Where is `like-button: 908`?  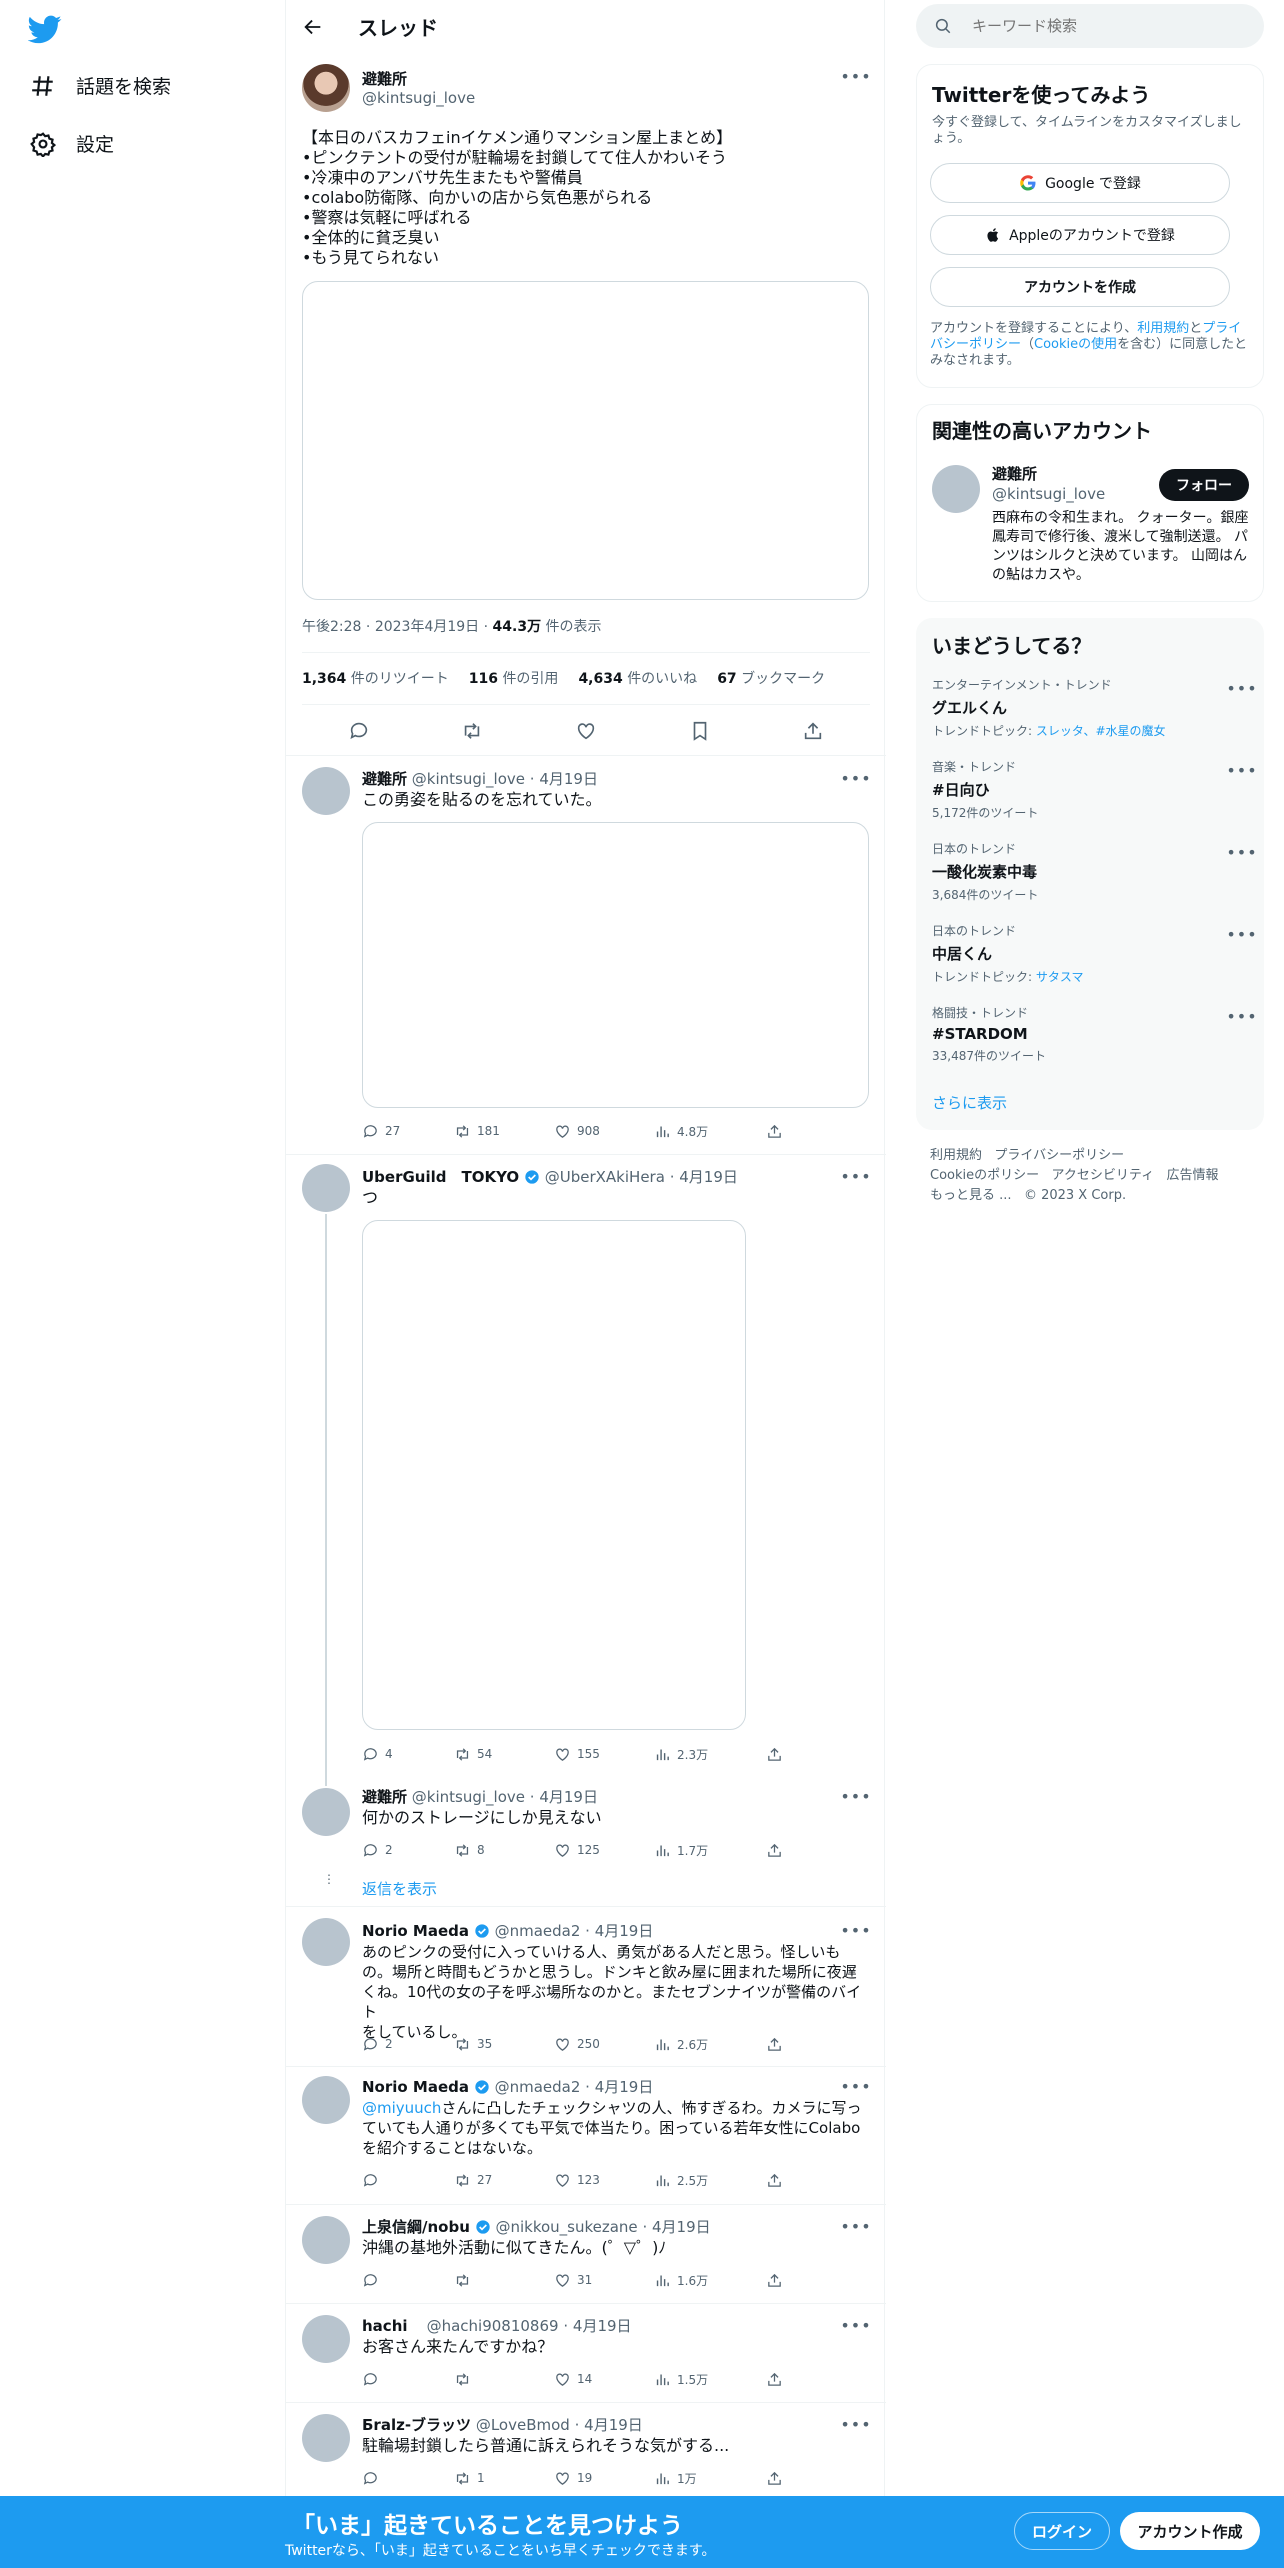
like-button: 908 is located at coordinates (604, 1131).